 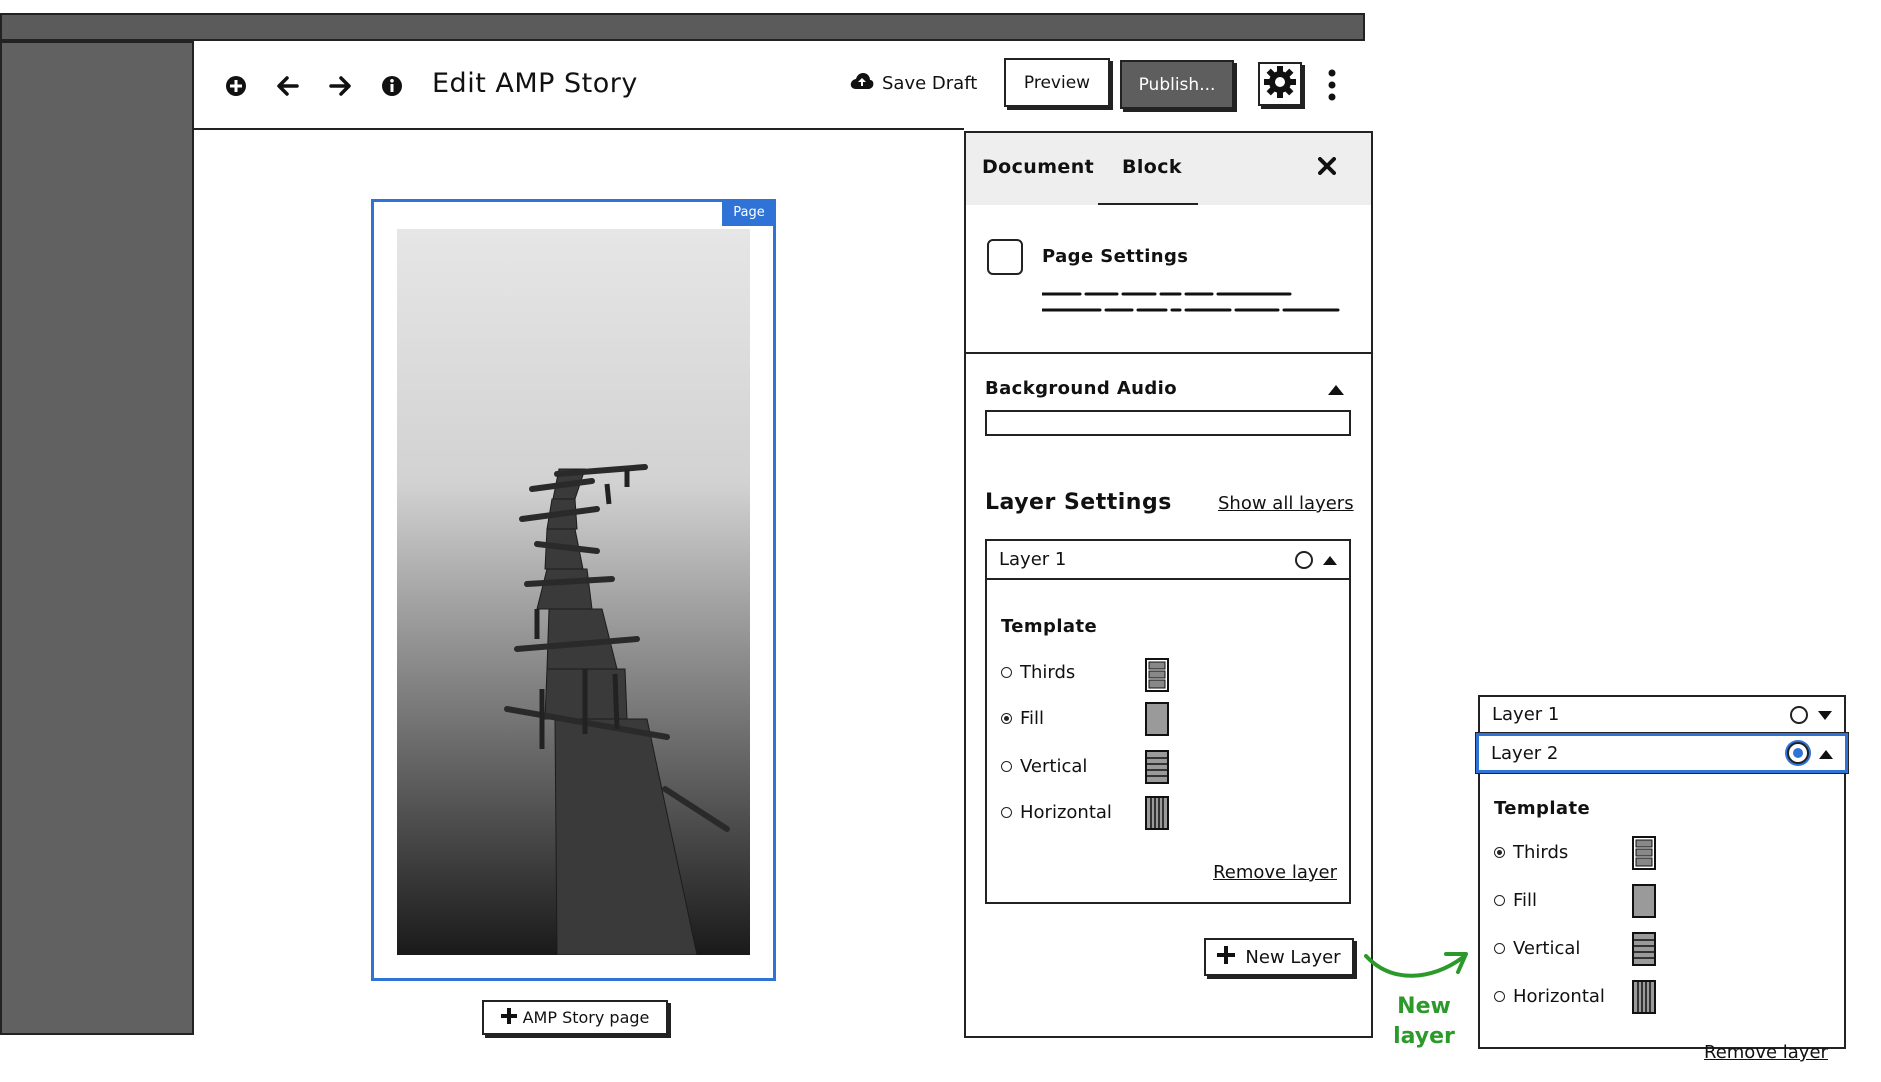 I want to click on info-icon, so click(x=392, y=86).